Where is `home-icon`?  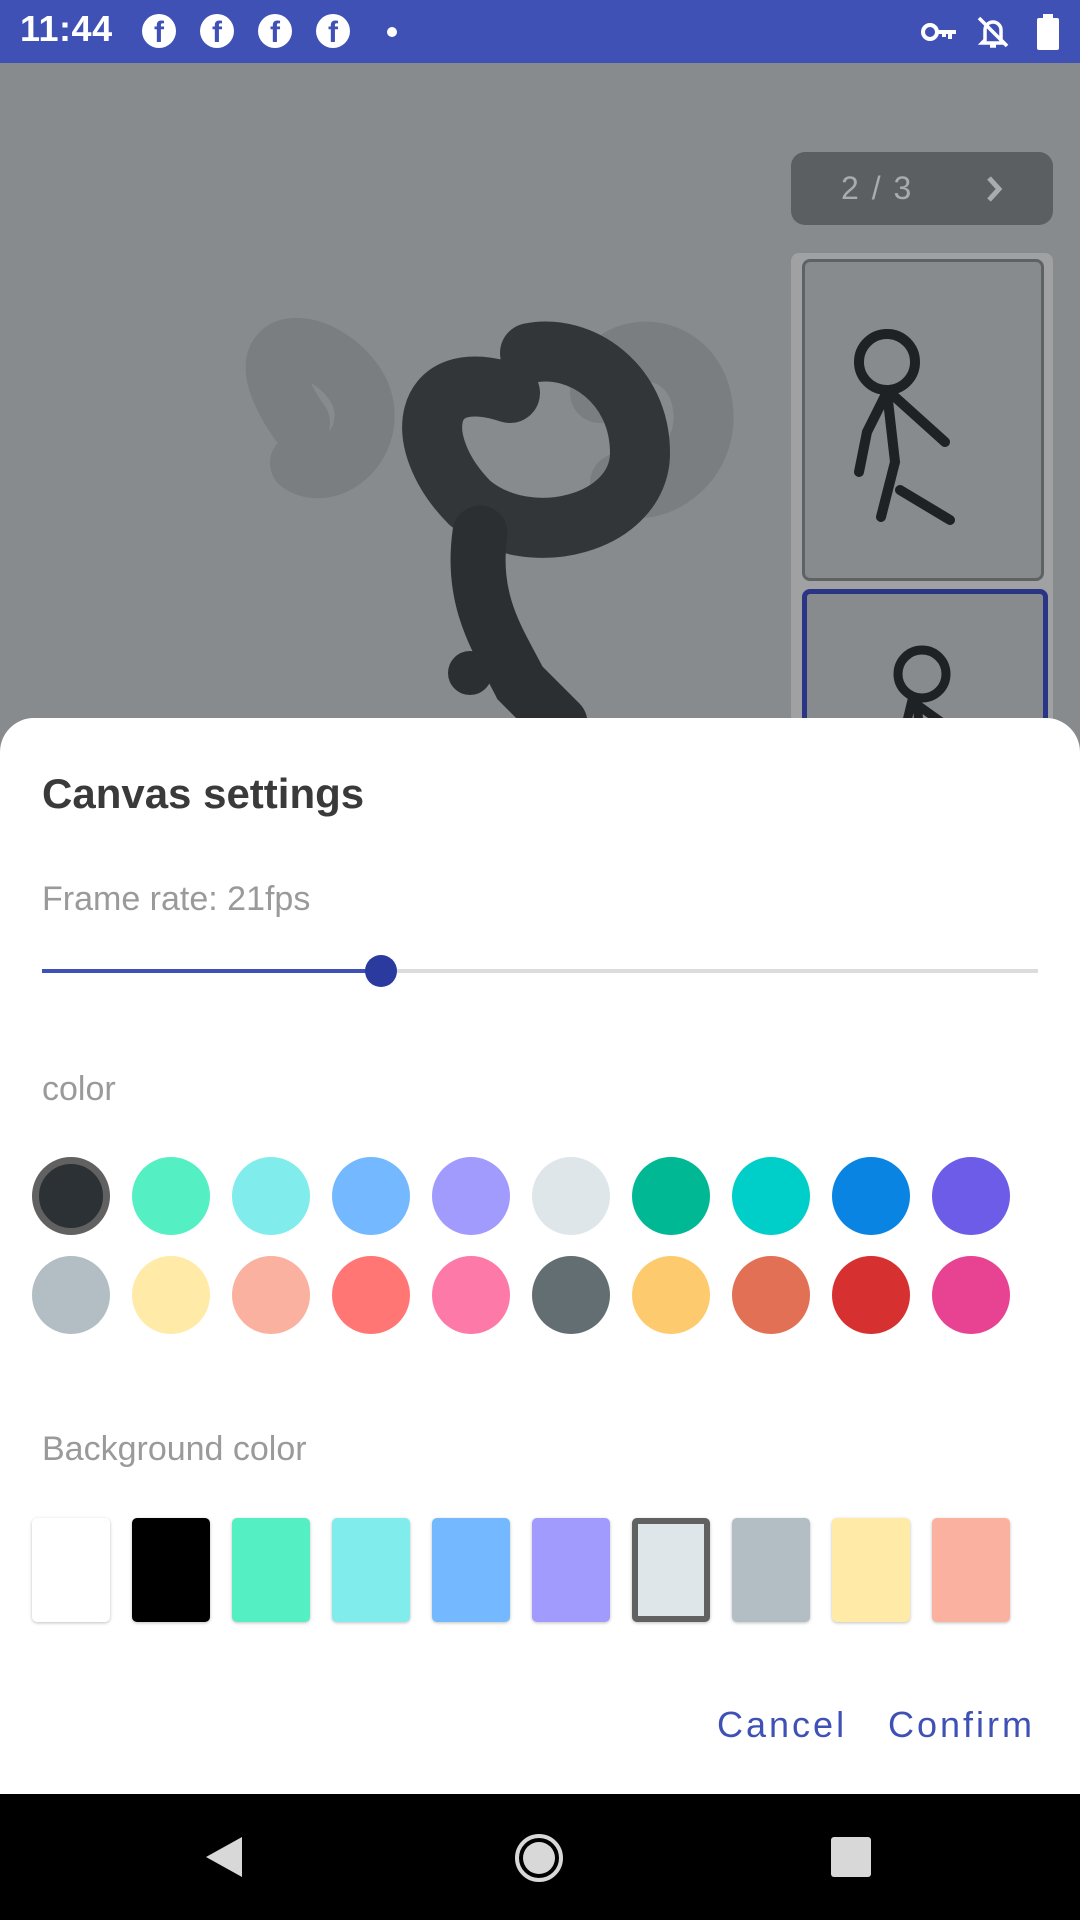 home-icon is located at coordinates (539, 1858).